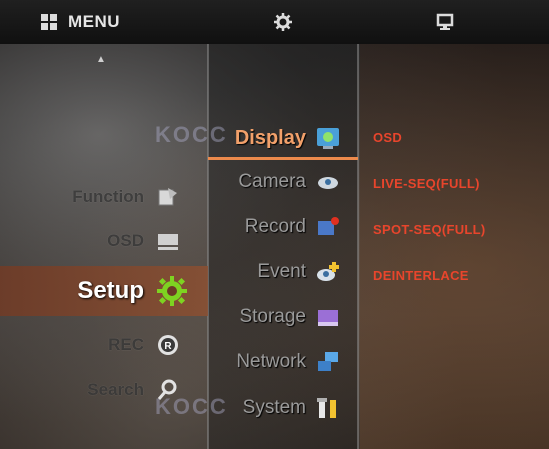 Image resolution: width=549 pixels, height=449 pixels. What do you see at coordinates (358, 246) in the screenshot?
I see `divider` at bounding box center [358, 246].